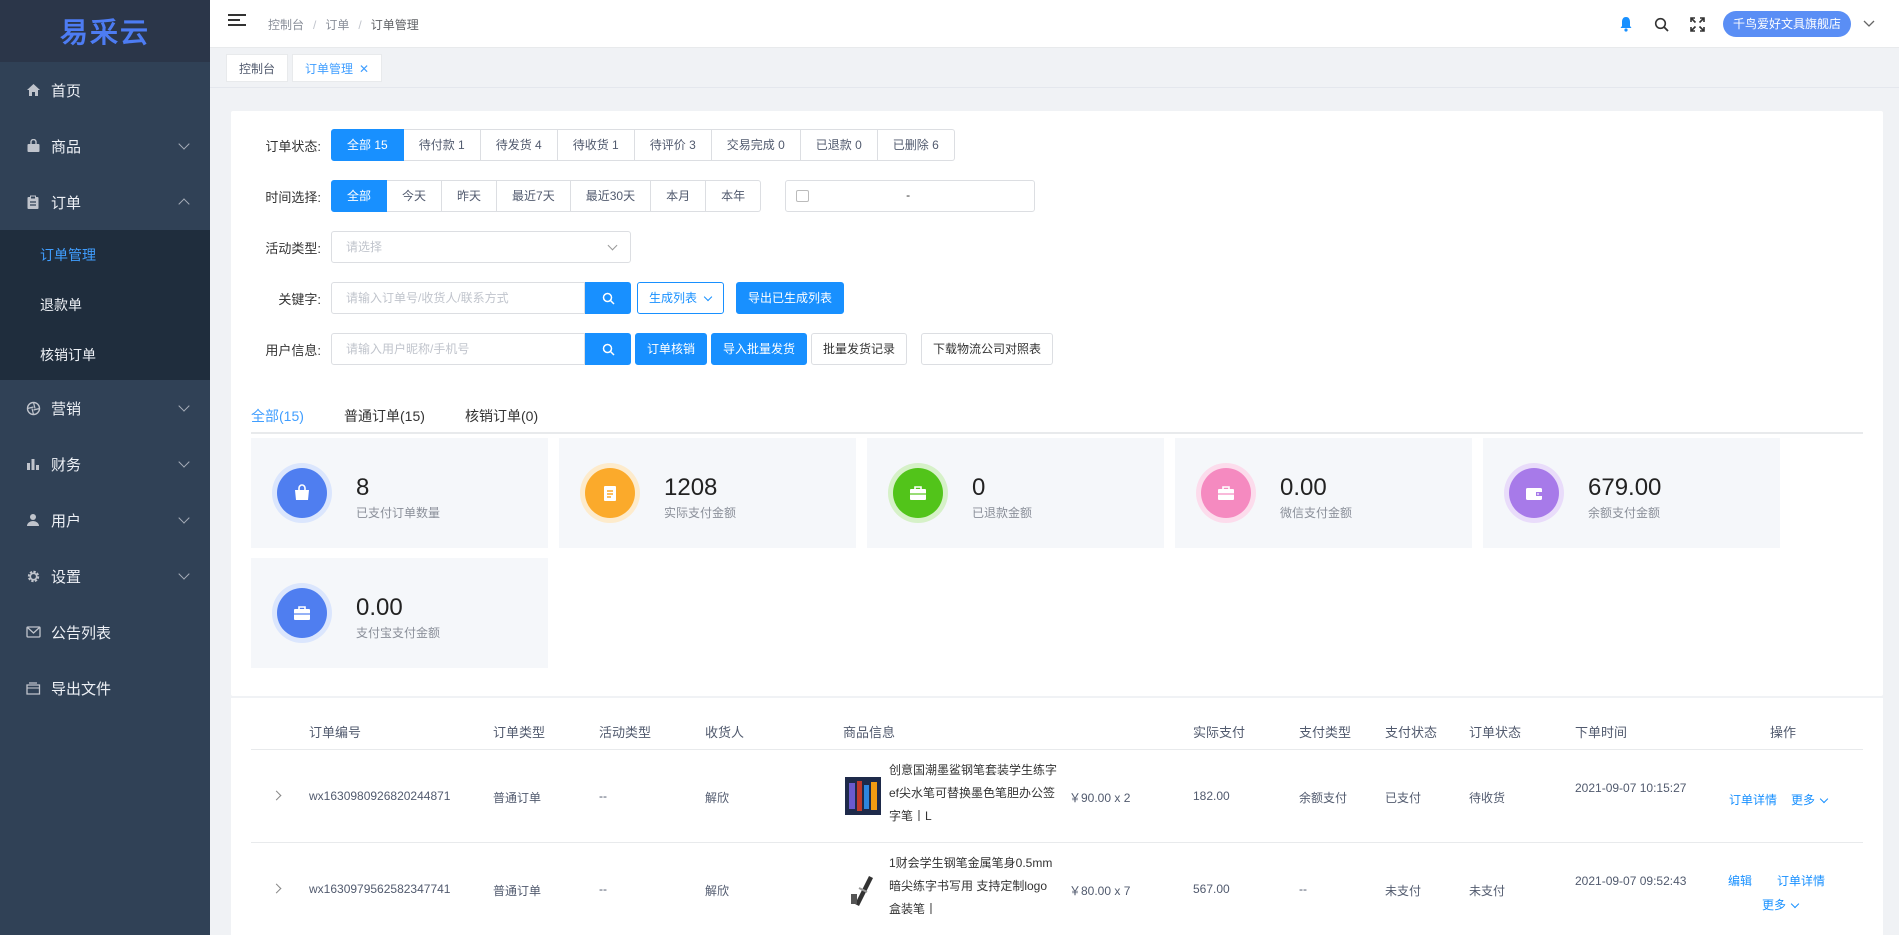 This screenshot has height=935, width=1899. What do you see at coordinates (363, 487) in the screenshot?
I see `stat-value: 8` at bounding box center [363, 487].